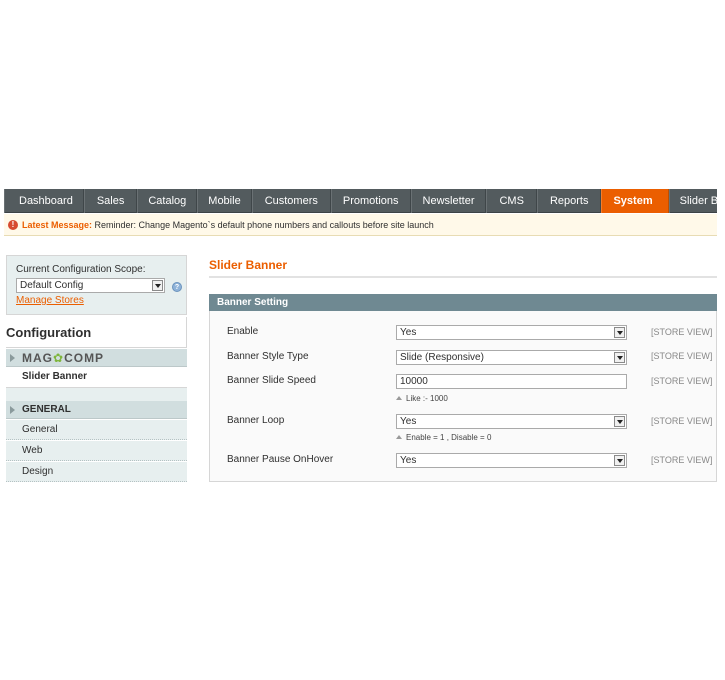  What do you see at coordinates (96, 394) in the screenshot?
I see `sidebar-spacer` at bounding box center [96, 394].